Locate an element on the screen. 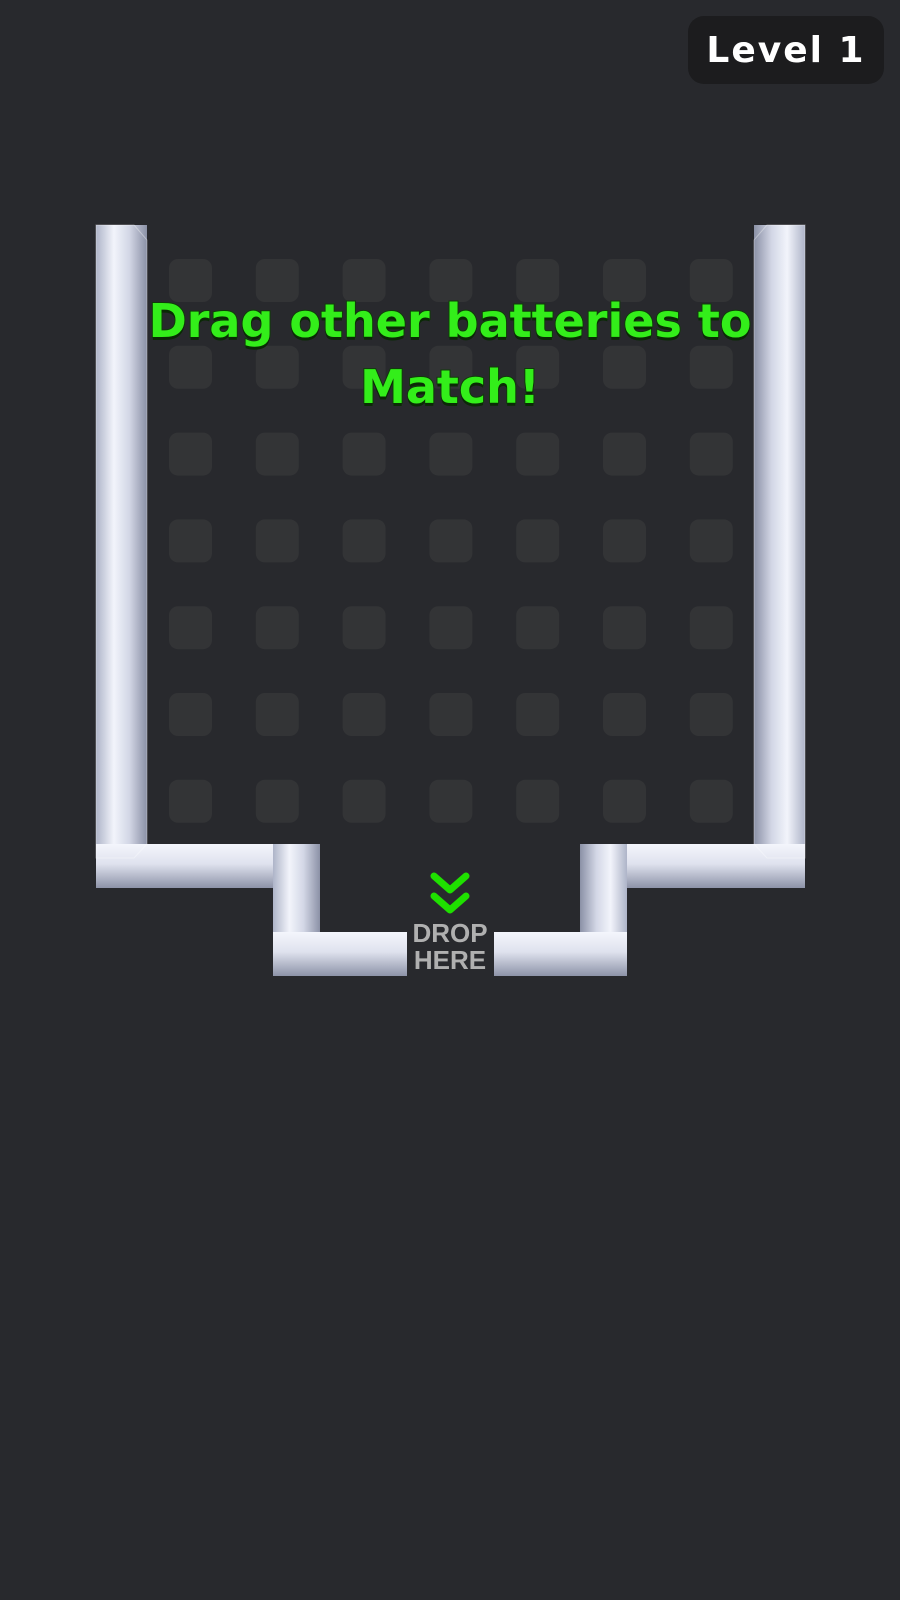 The height and width of the screenshot is (1600, 900). double-chevron-down-icon is located at coordinates (450, 893).